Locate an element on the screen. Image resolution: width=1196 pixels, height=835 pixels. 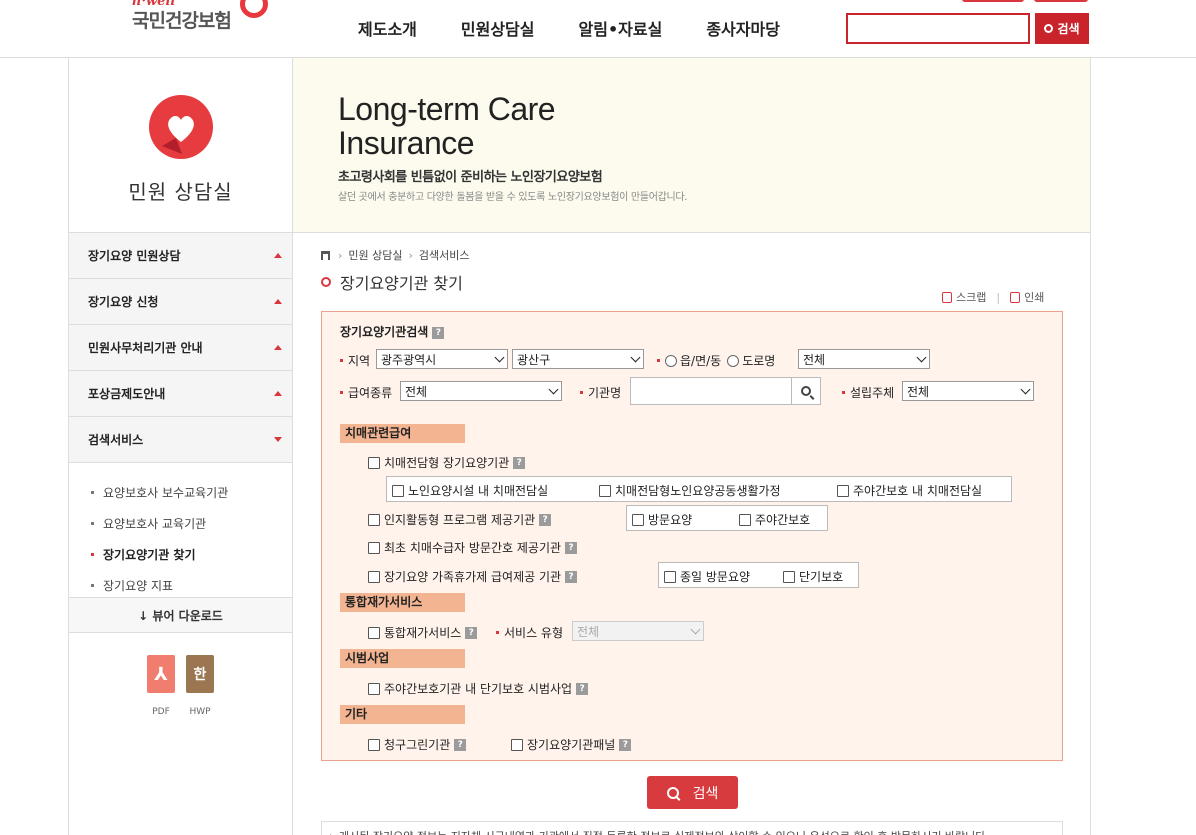
scrap-button: 스크랩 is located at coordinates (971, 297).